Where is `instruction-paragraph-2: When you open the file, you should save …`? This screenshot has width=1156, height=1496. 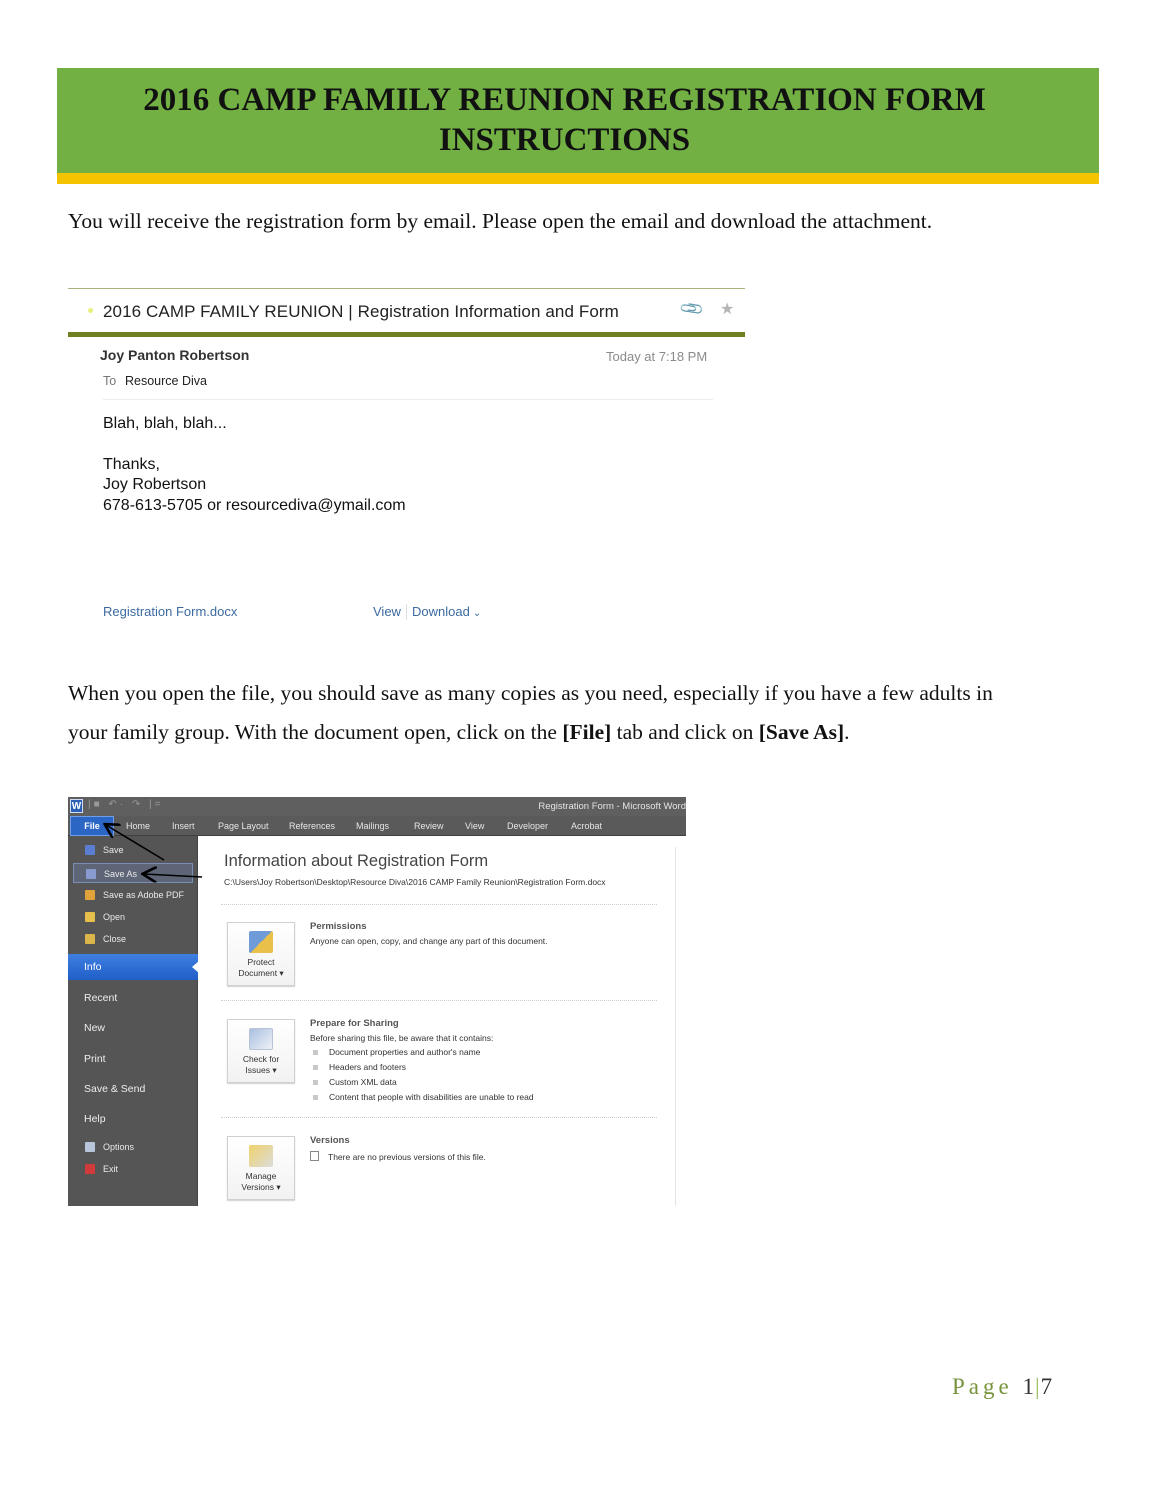
instruction-paragraph-2: When you open the file, you should save … is located at coordinates (530, 713).